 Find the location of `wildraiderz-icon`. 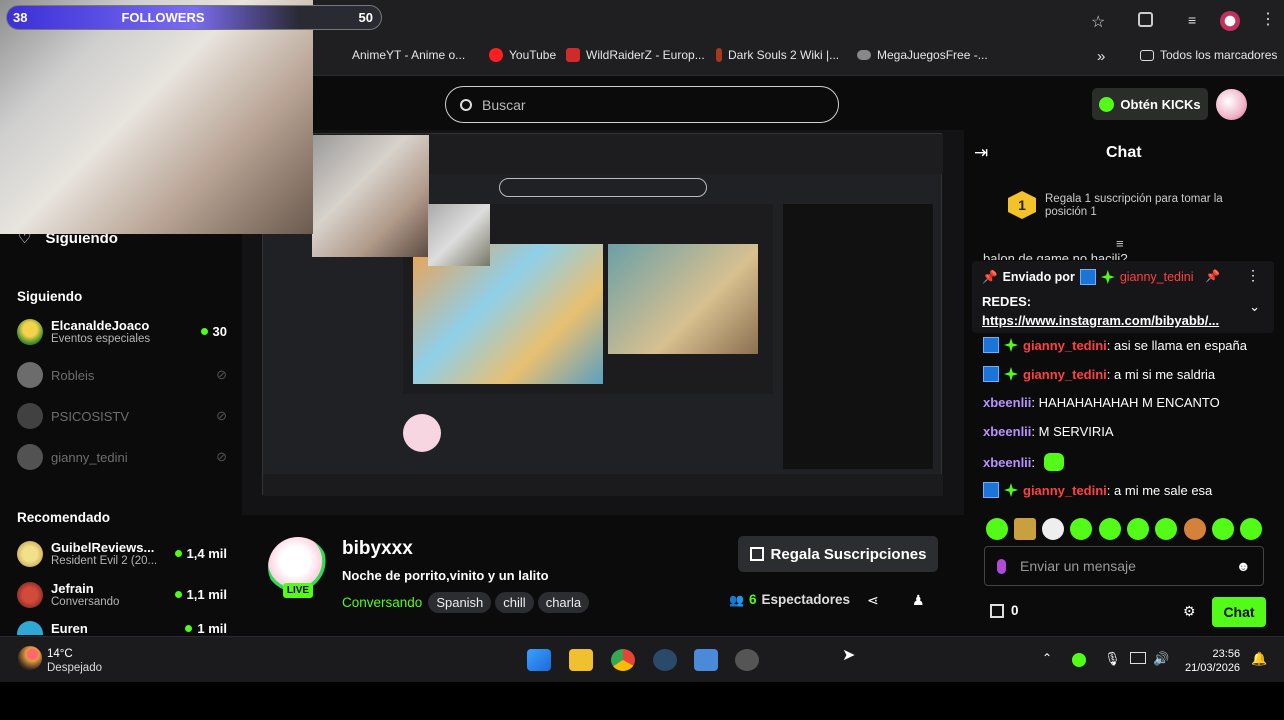

wildraiderz-icon is located at coordinates (573, 55).